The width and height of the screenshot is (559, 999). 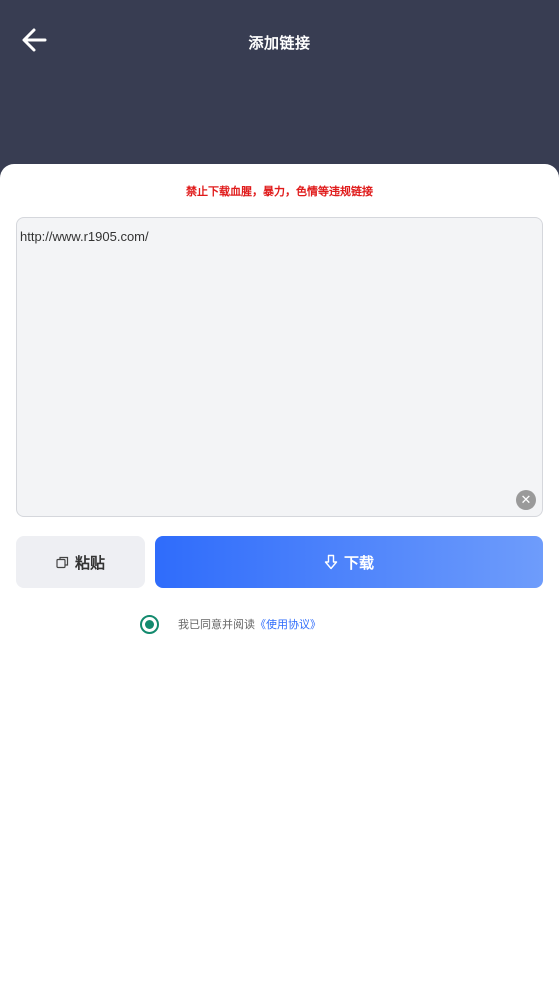 I want to click on copy-icon, so click(x=62, y=562).